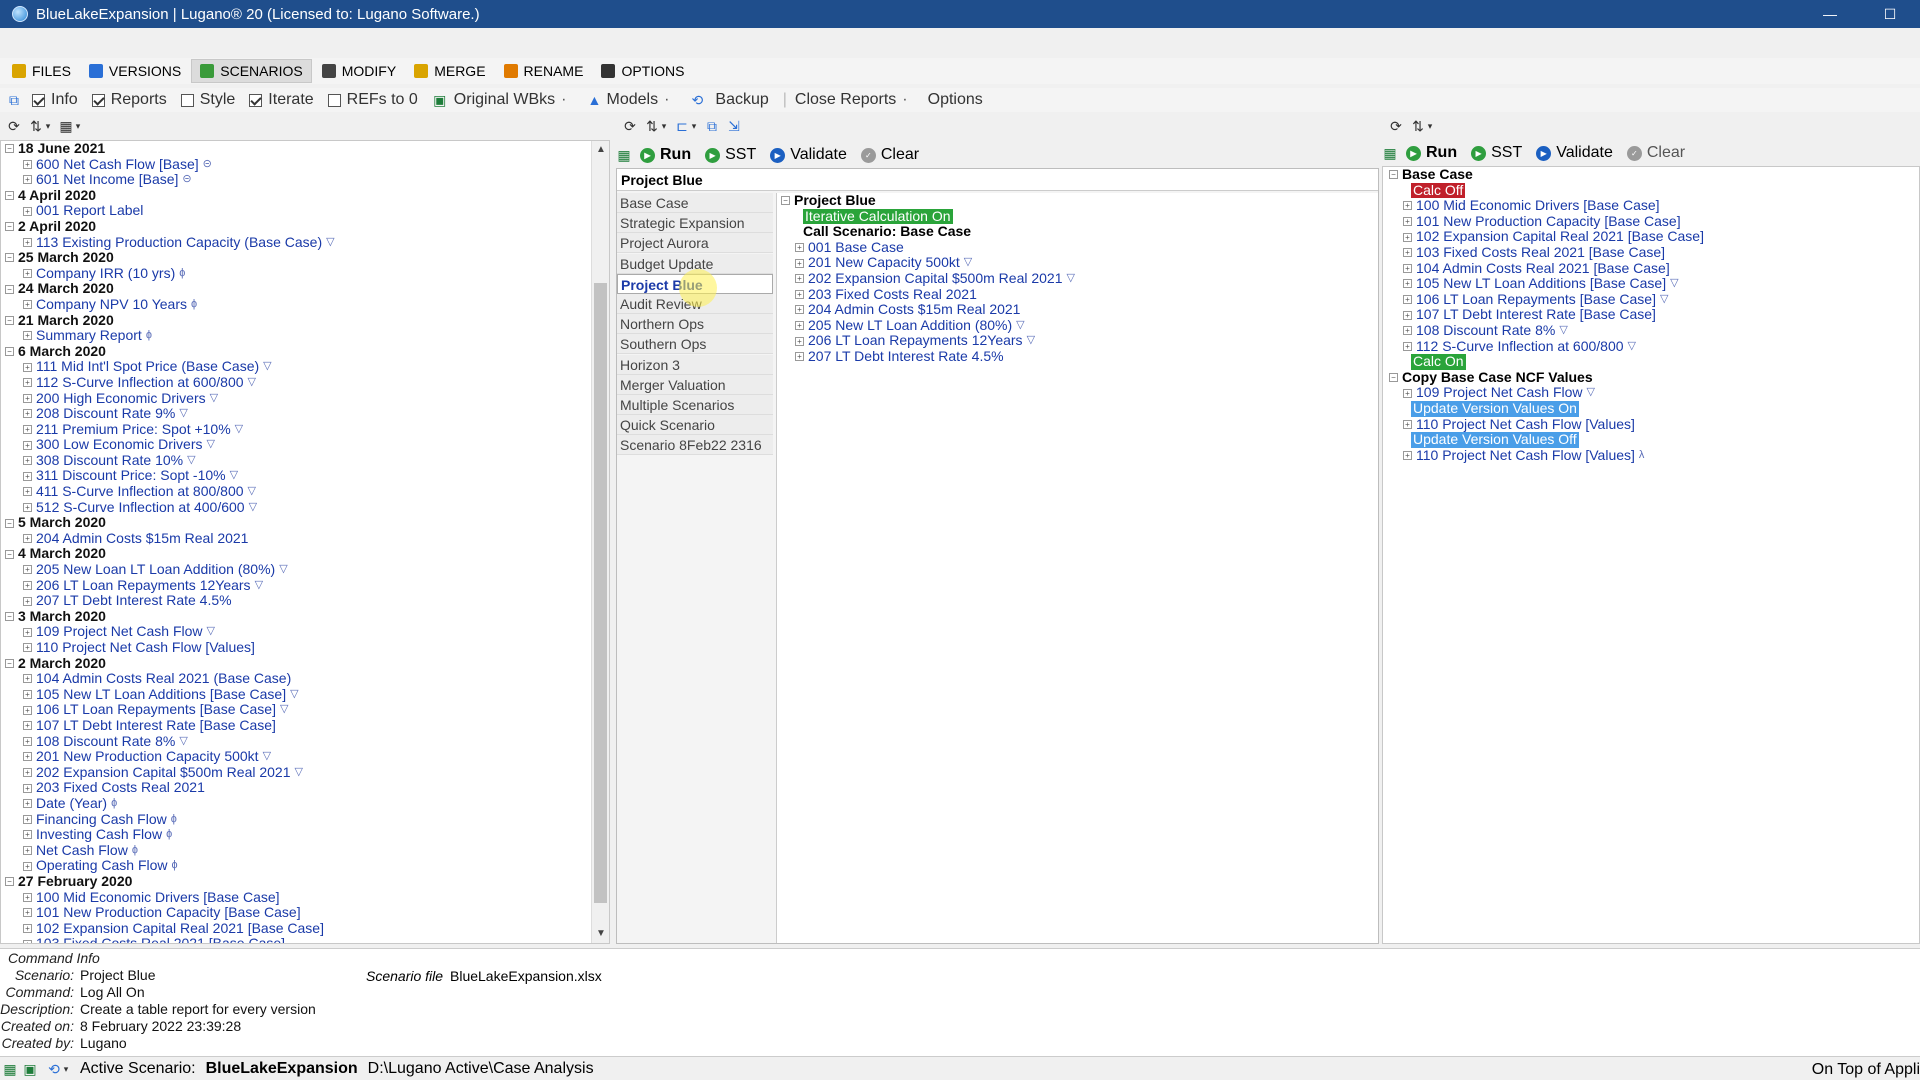  What do you see at coordinates (170, 195) in the screenshot?
I see `date-group-node: −4 April 2020` at bounding box center [170, 195].